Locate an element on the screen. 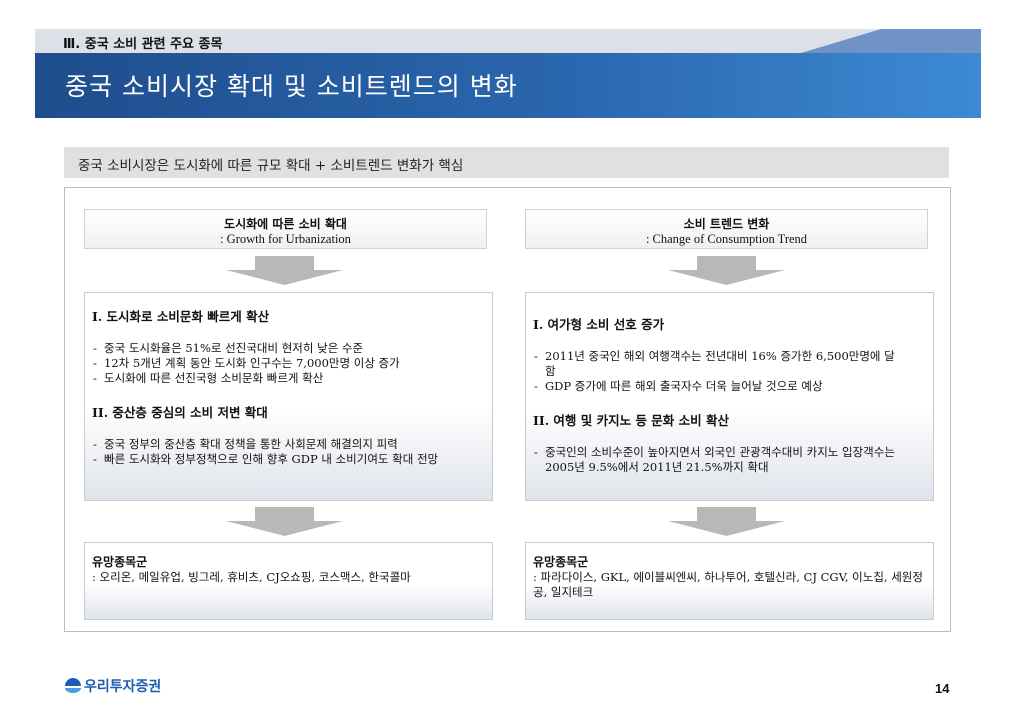  right-stocks-title: 유망종목군 is located at coordinates (561, 562).